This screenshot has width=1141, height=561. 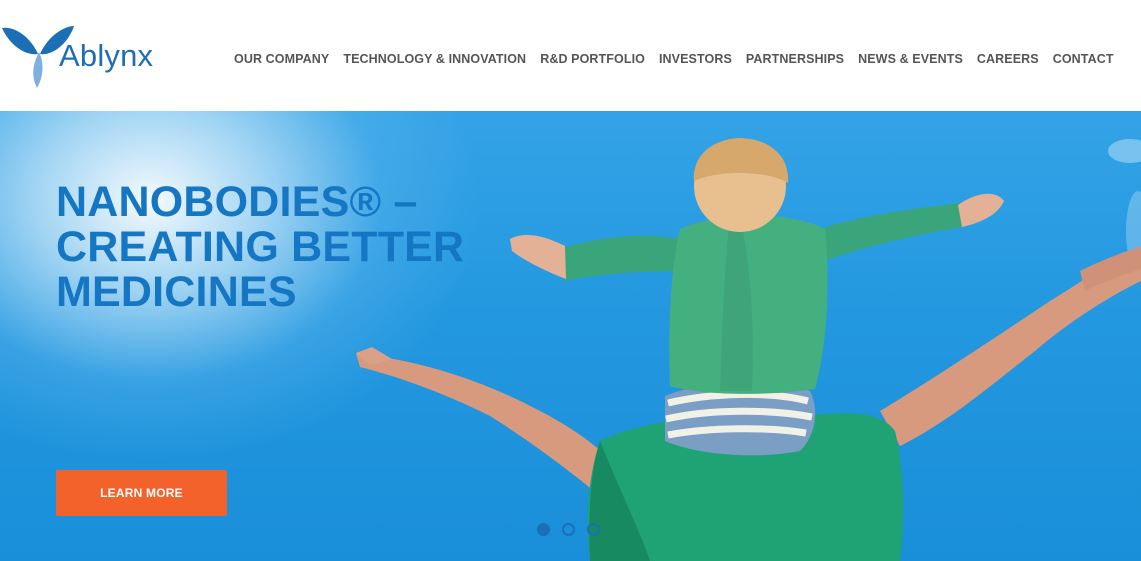 I want to click on nav-item-technology-innovation: TECHNOLOGY & INNOVATION, so click(x=434, y=59).